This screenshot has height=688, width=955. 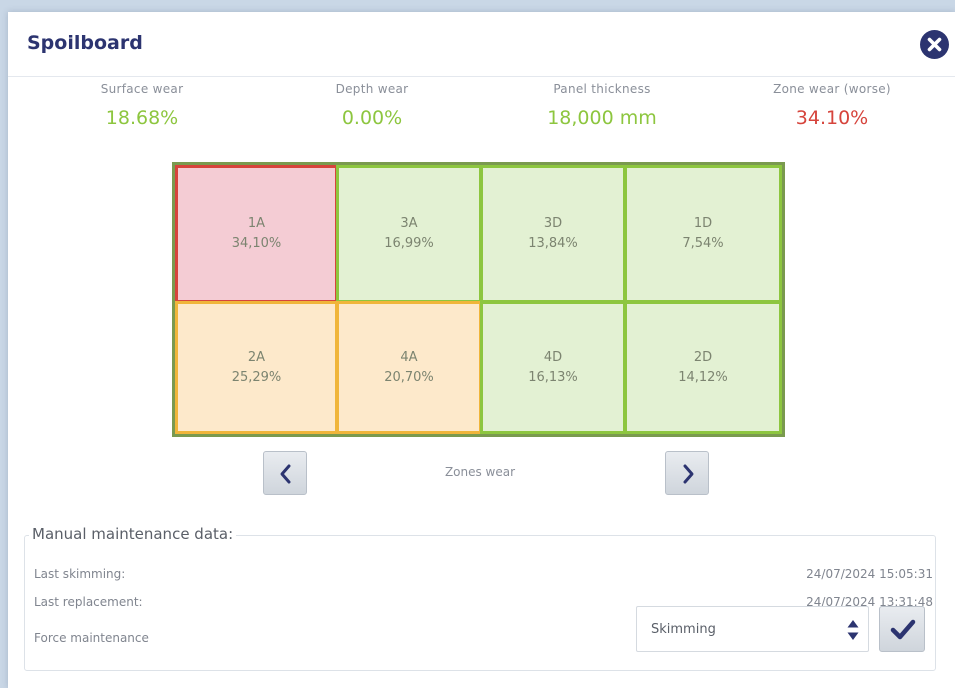 I want to click on chevron-right-icon, so click(x=688, y=474).